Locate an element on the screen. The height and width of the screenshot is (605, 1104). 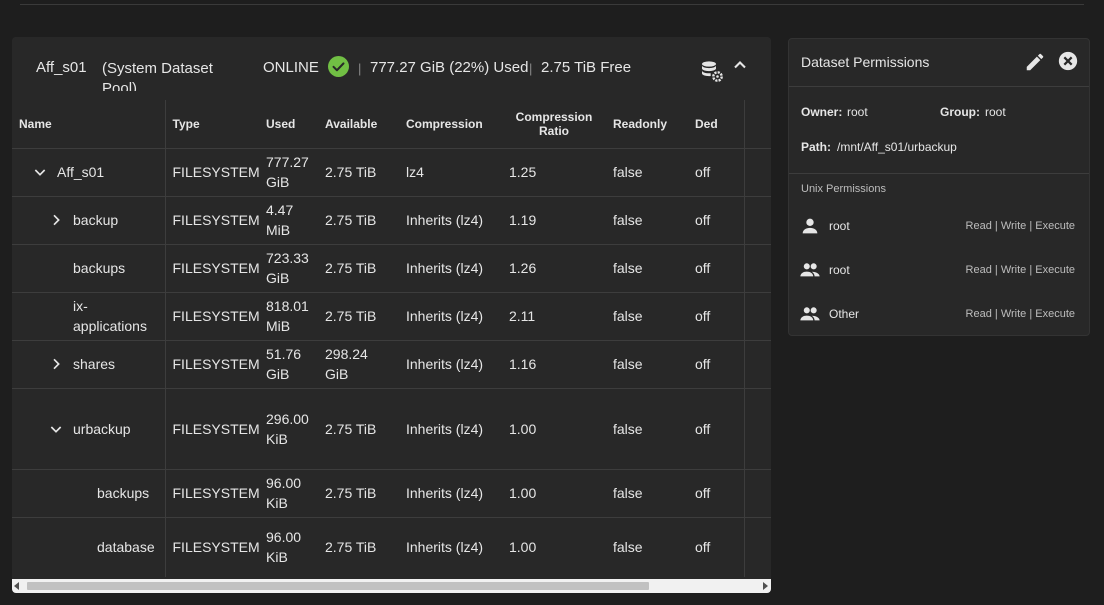
header-compression-ratio: Compression Ratio is located at coordinates (554, 124).